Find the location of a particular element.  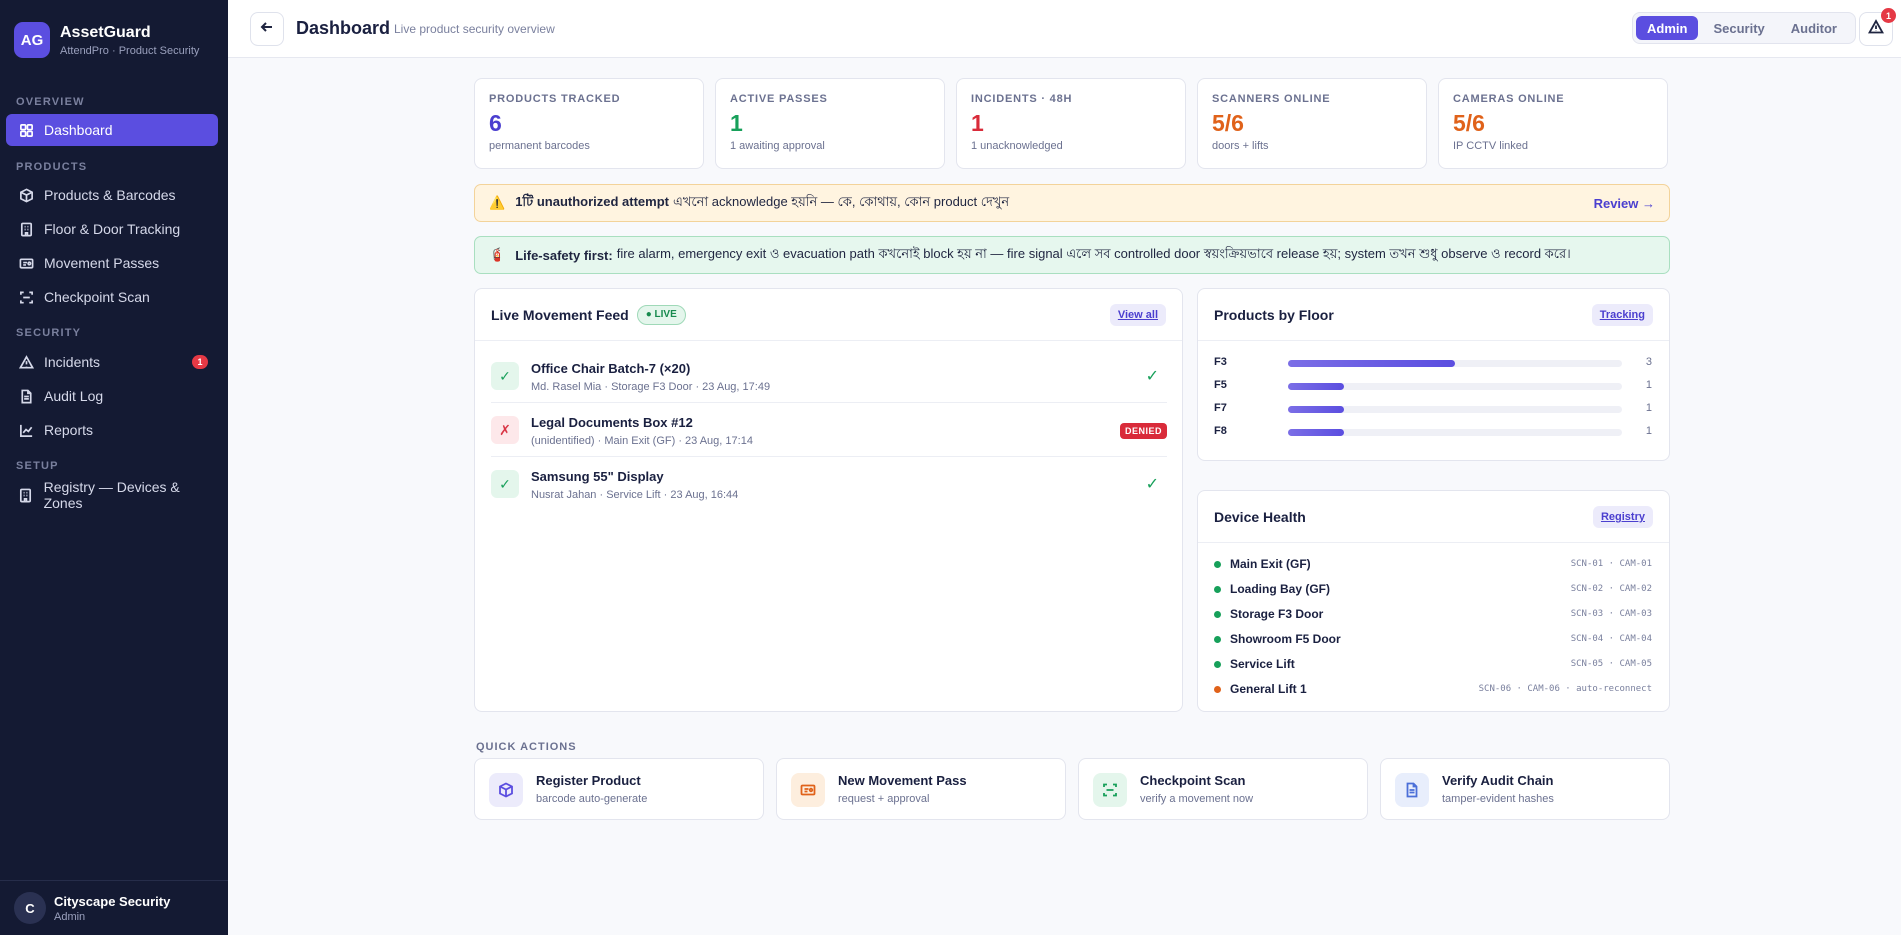

device-ids: SCN-06 · CAM-06 · auto-reconnect is located at coordinates (1565, 689).